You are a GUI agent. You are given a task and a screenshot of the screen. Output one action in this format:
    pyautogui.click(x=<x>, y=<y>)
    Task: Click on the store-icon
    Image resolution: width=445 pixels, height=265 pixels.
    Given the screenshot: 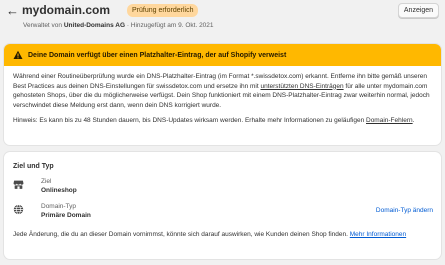 What is the action you would take?
    pyautogui.click(x=18, y=184)
    